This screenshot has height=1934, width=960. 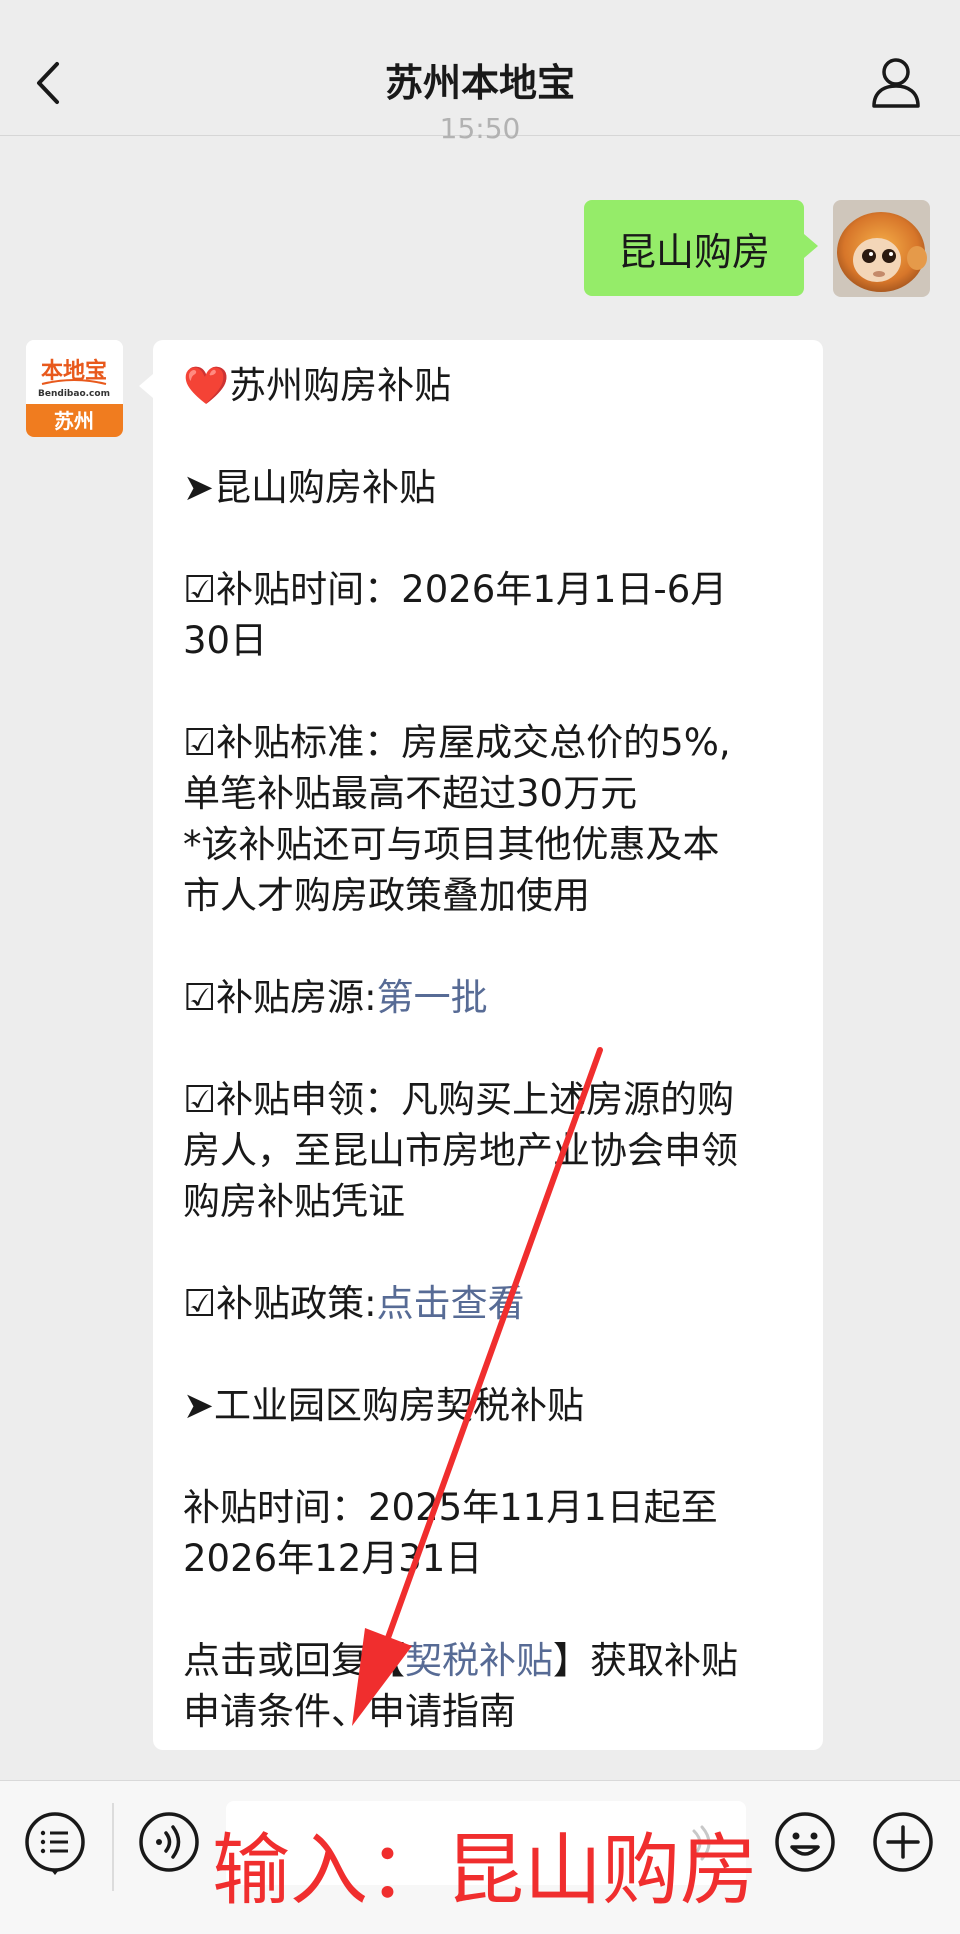 I want to click on section-heading-sip: ➤工业园区购房契税补贴, so click(x=384, y=1405).